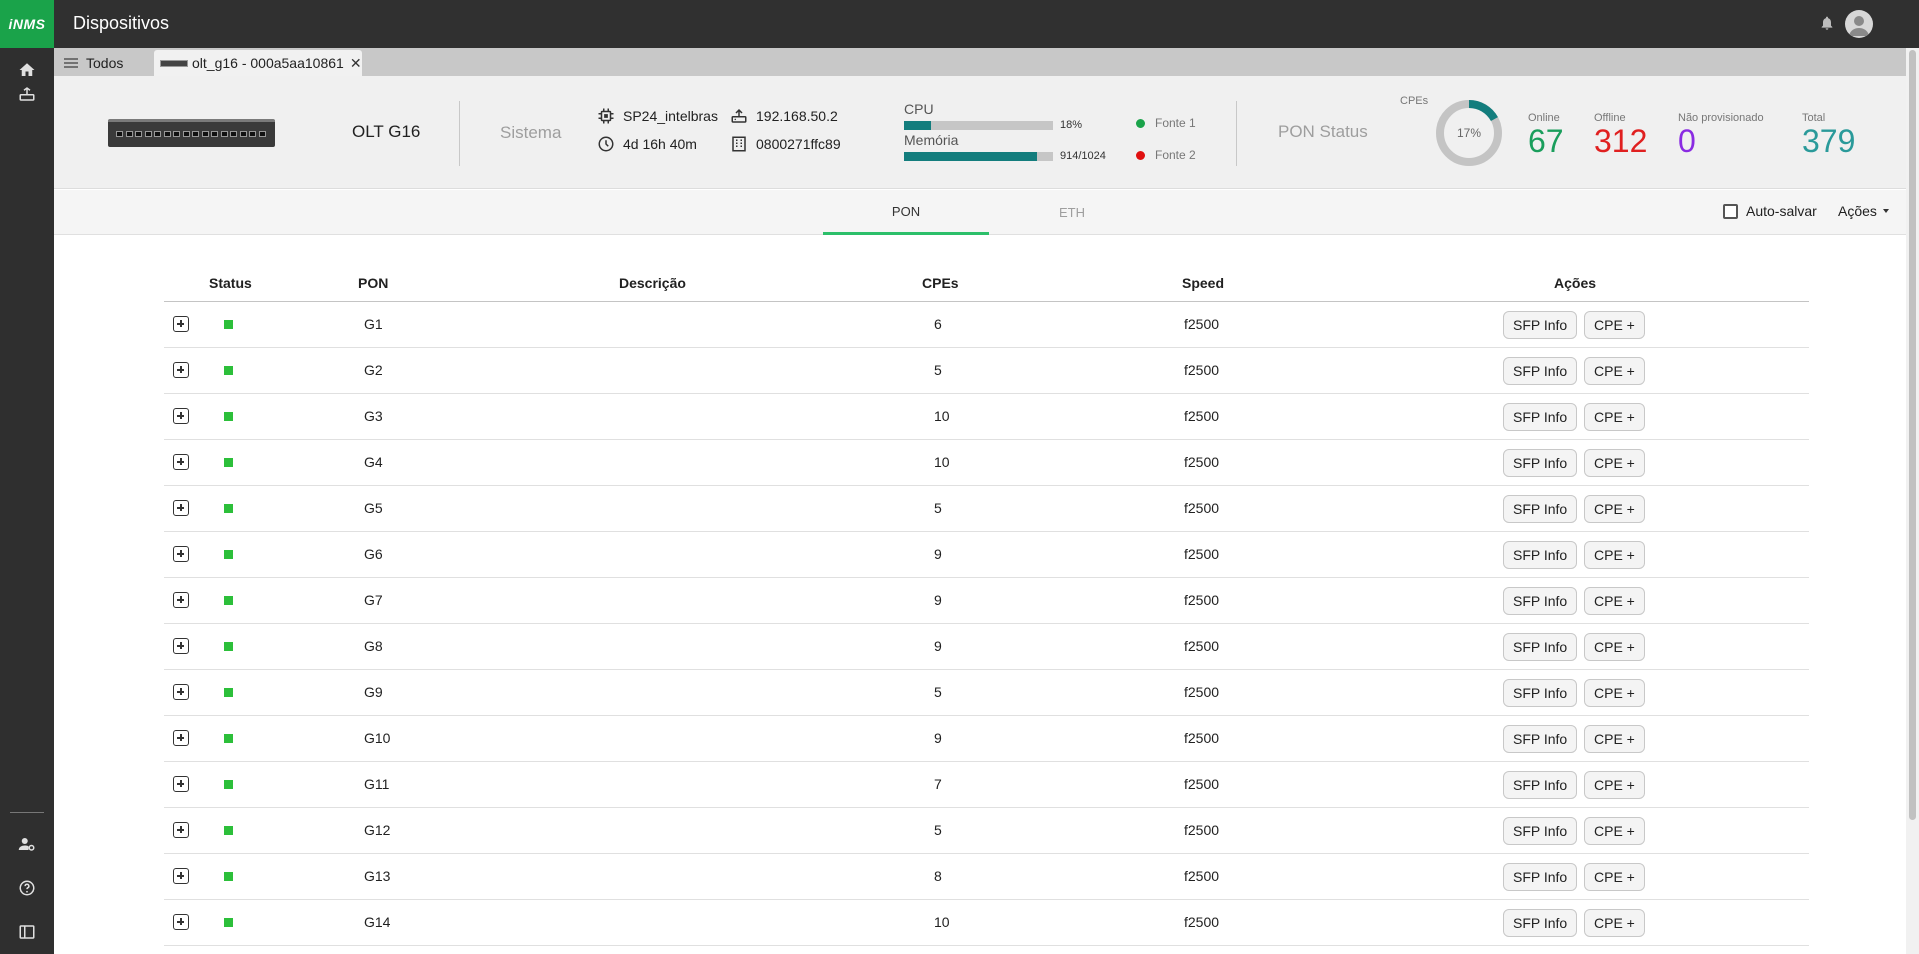 The height and width of the screenshot is (954, 1919). I want to click on autosave-checkbox, so click(1730, 211).